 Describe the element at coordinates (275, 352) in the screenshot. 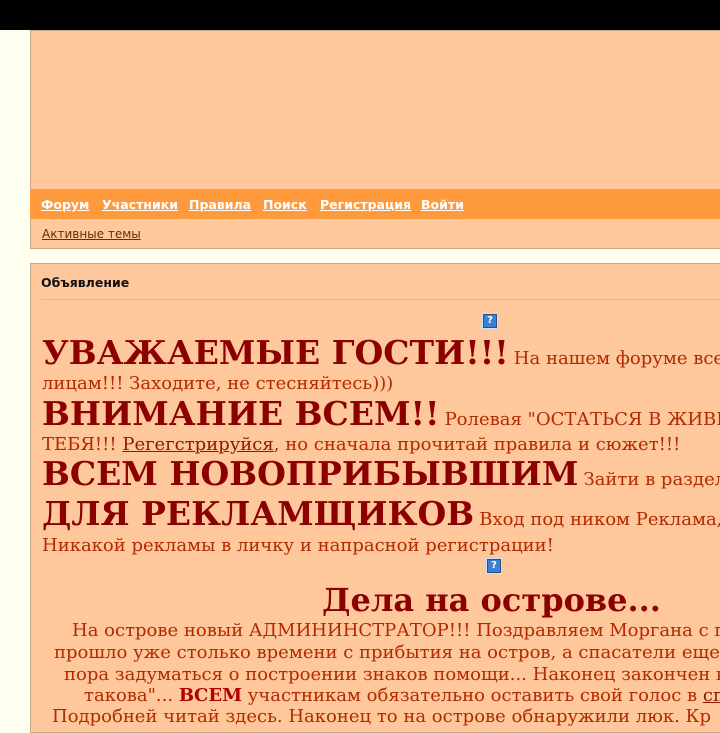

I see `guests-heading: УВАЖАЕМЫЕ ГОСТИ!!!` at that location.